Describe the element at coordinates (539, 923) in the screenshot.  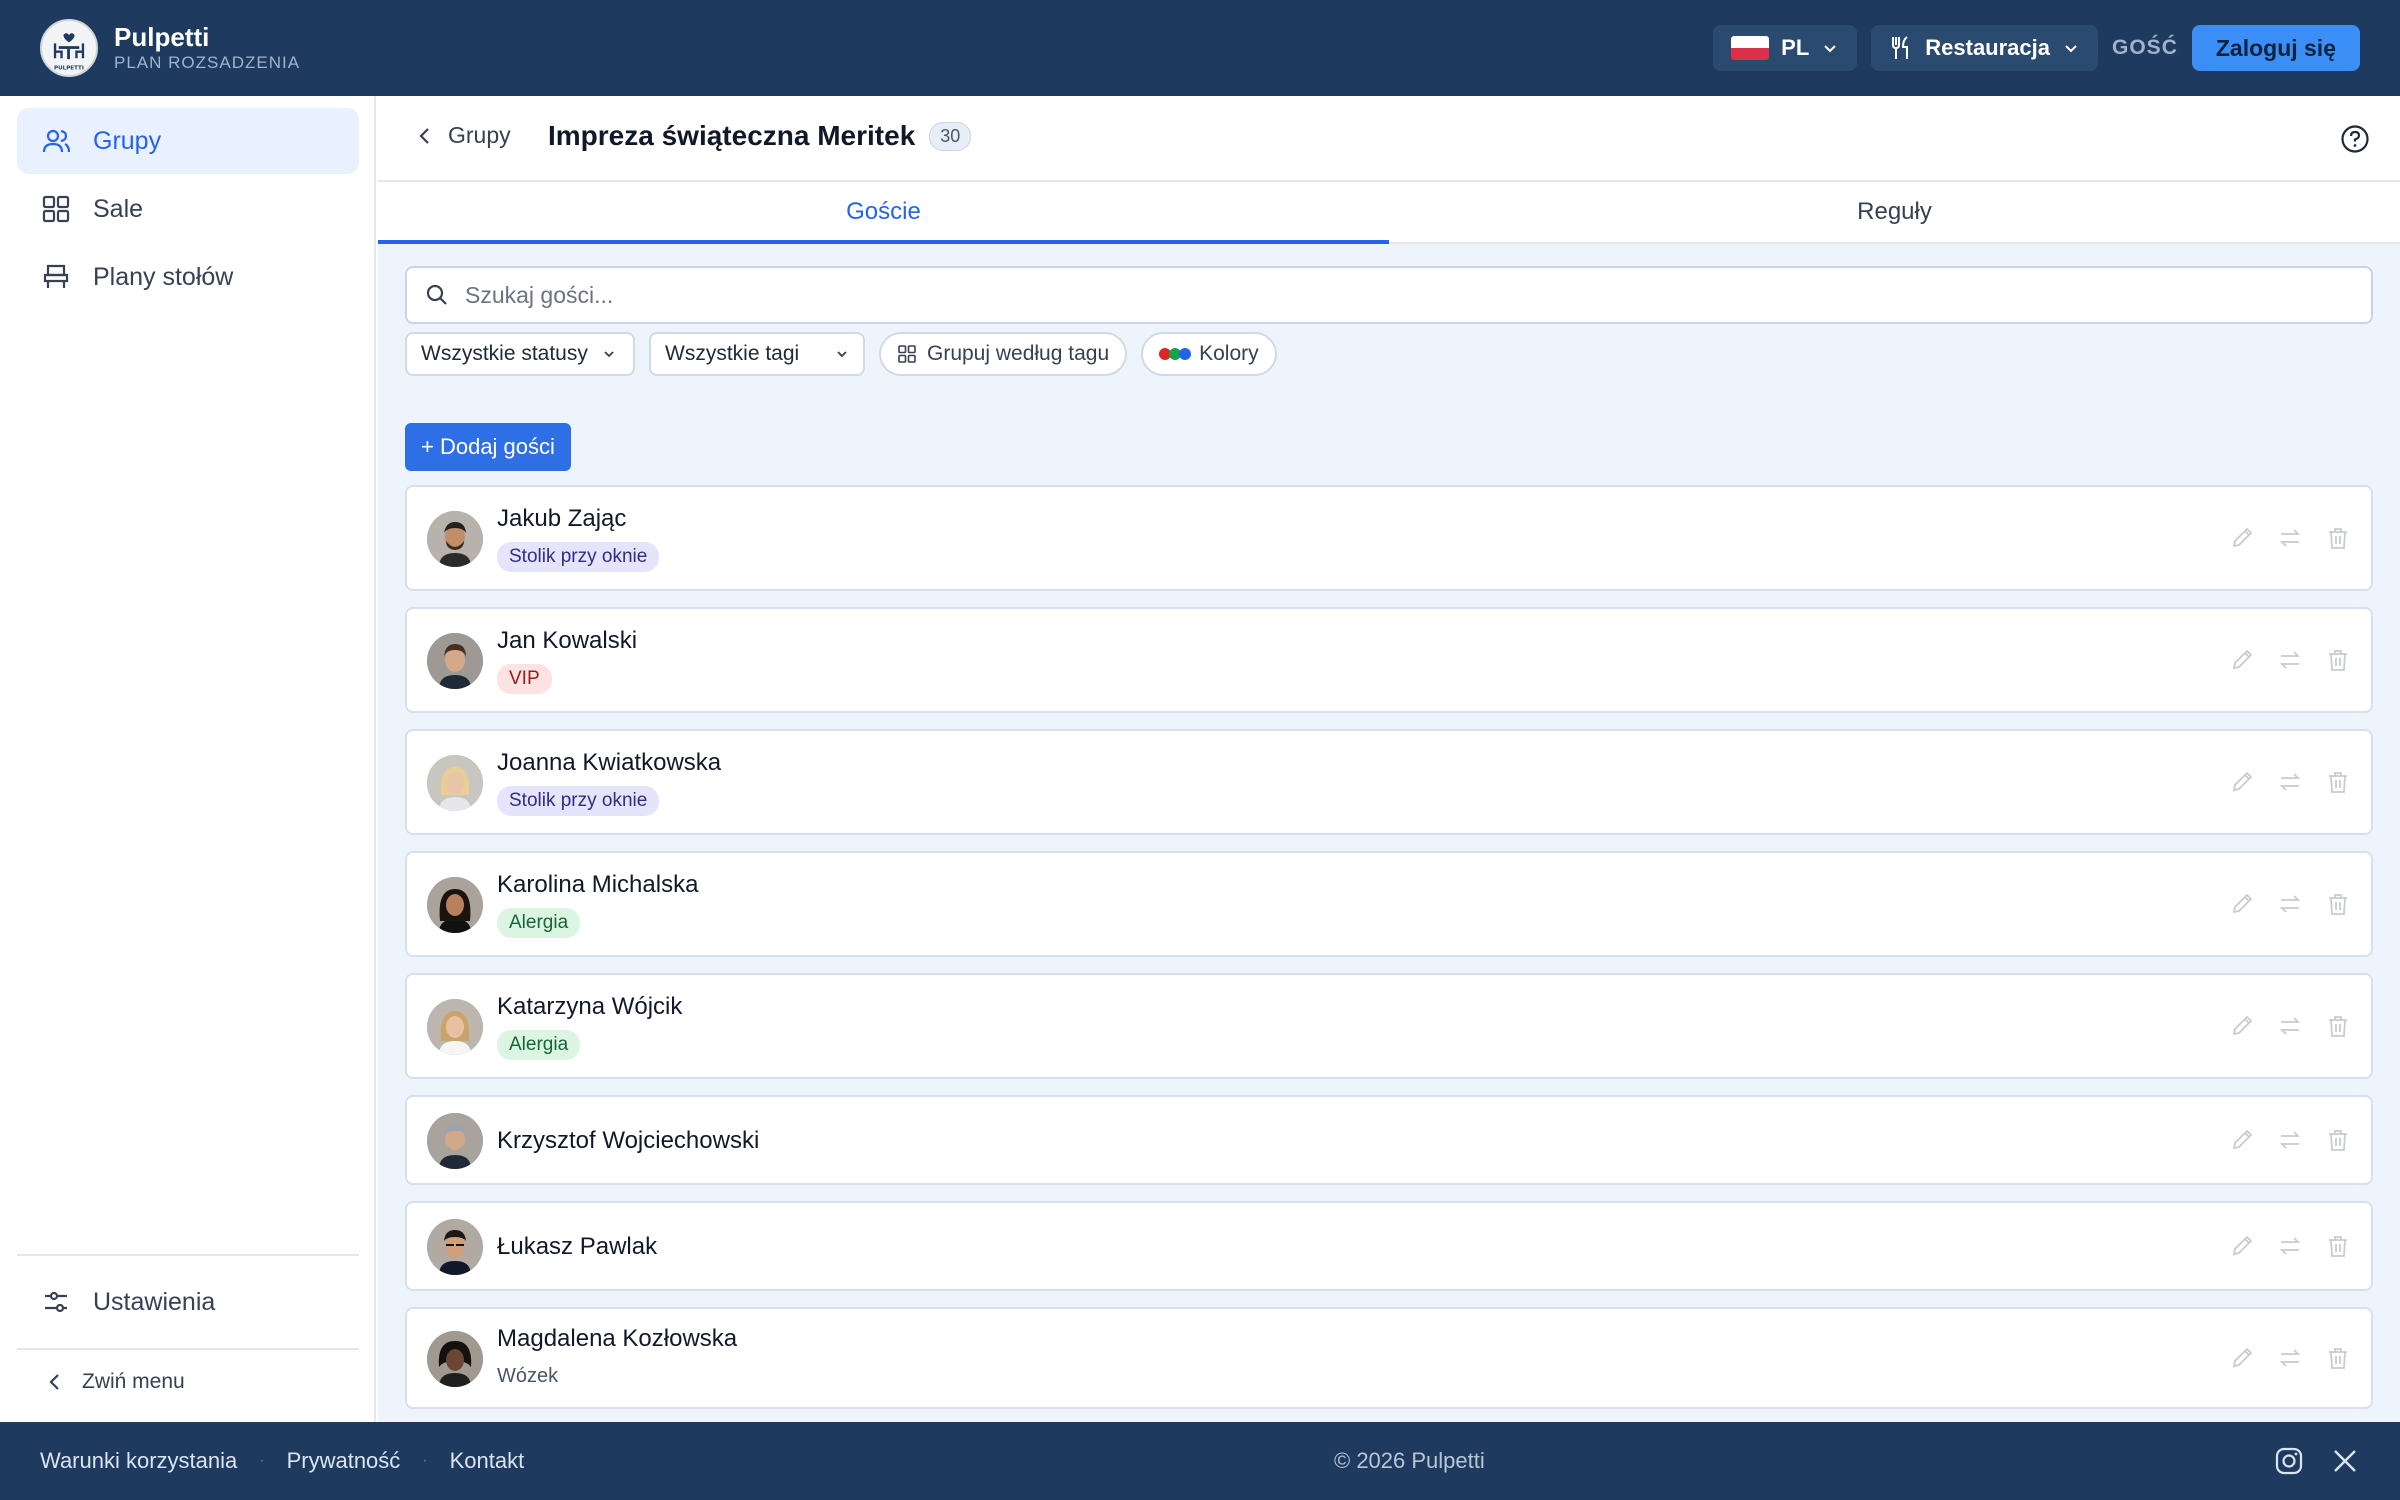
I see `guest-tag: Alergia` at that location.